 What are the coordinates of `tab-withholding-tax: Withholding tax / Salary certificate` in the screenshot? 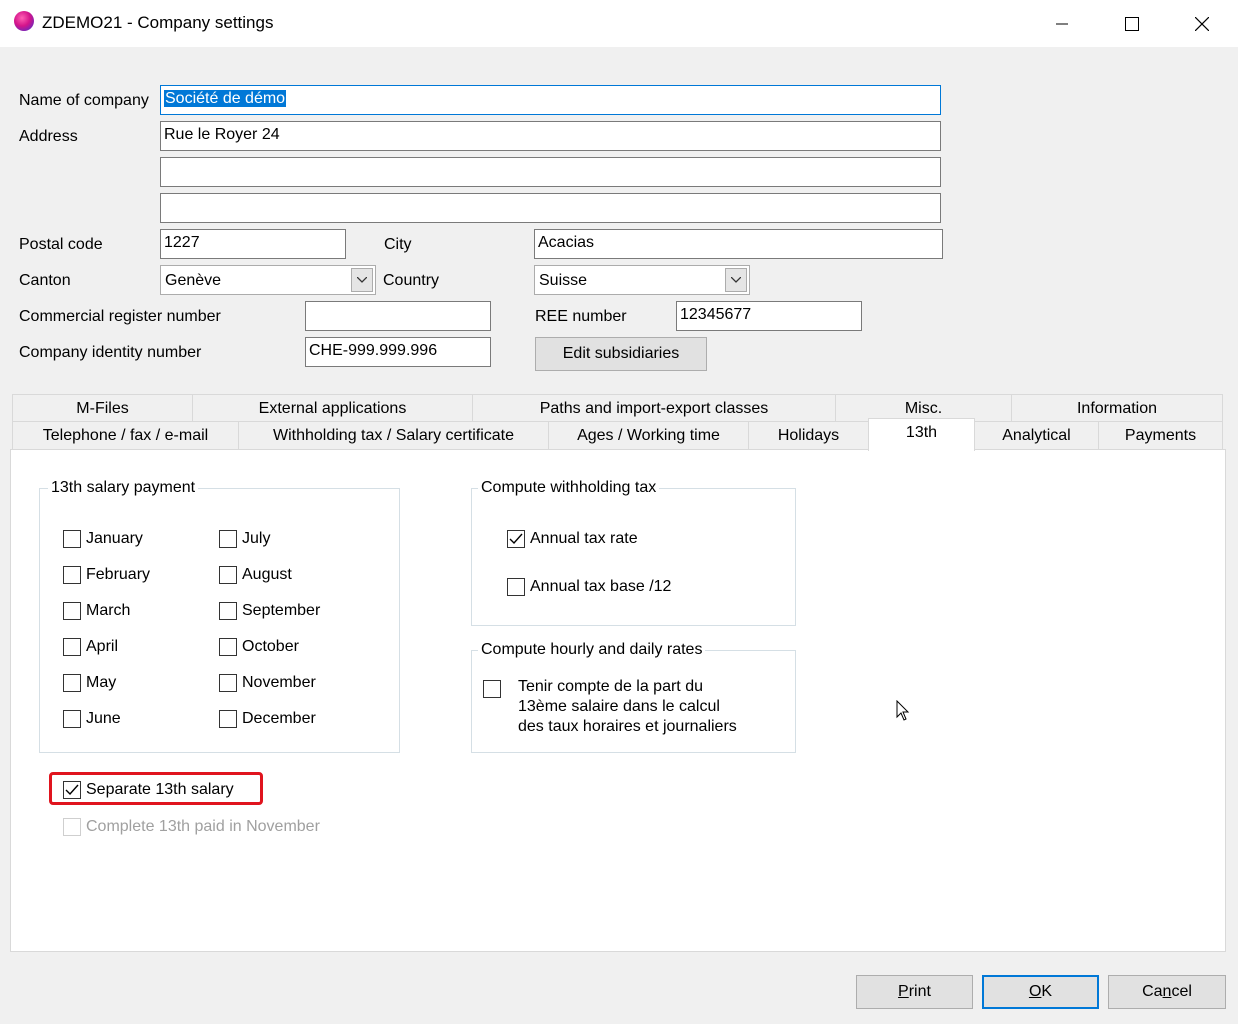 It's located at (393, 435).